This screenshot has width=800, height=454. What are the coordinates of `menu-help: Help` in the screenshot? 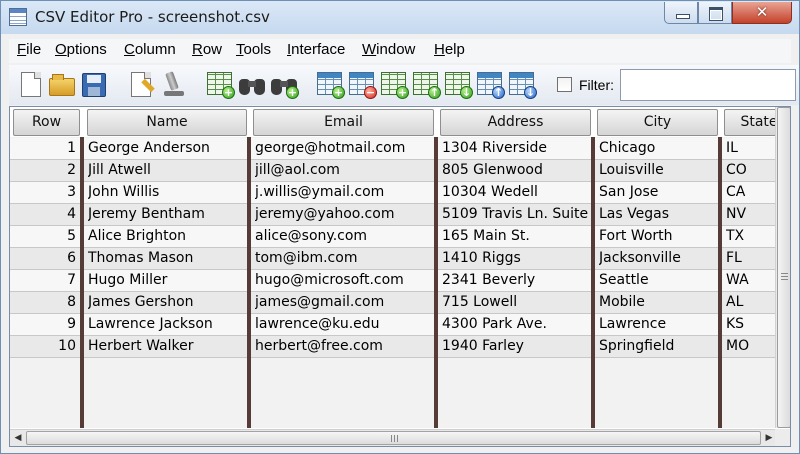 It's located at (449, 49).